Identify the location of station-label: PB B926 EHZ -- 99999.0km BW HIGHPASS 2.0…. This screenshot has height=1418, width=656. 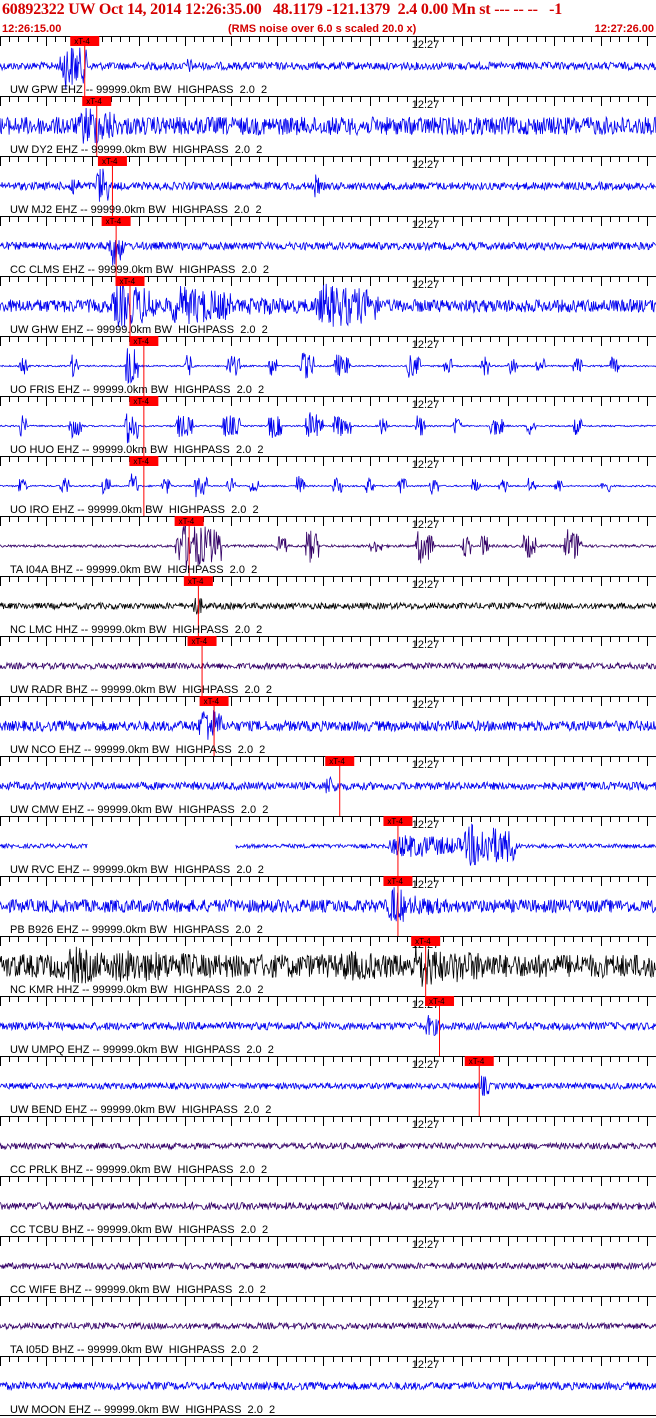
(136, 930).